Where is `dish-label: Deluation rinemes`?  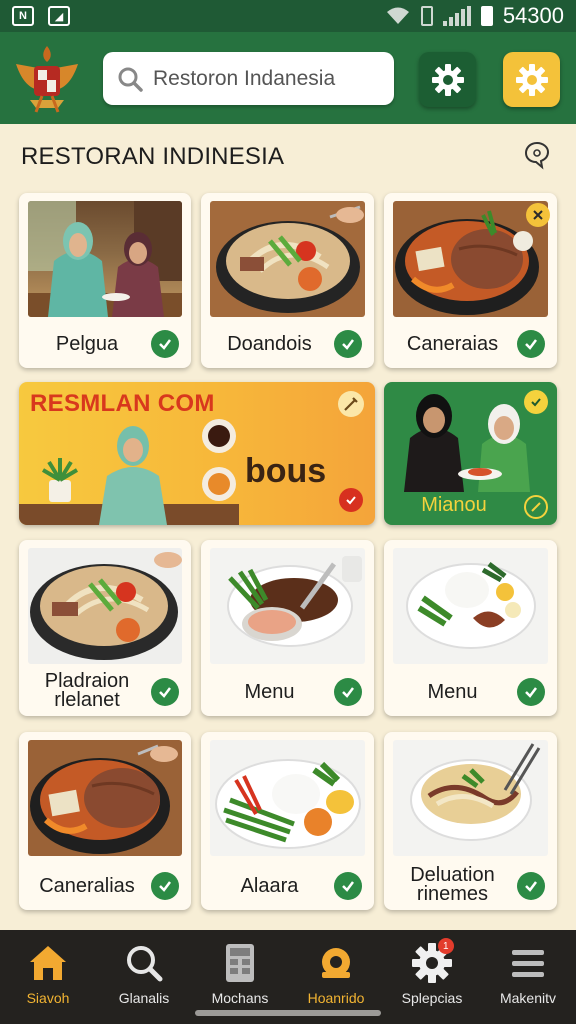 dish-label: Deluation rinemes is located at coordinates (452, 885).